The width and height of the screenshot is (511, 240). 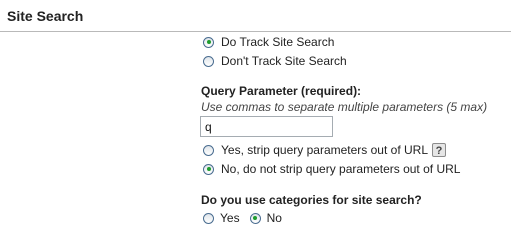 What do you see at coordinates (255, 31) in the screenshot?
I see `header-divider` at bounding box center [255, 31].